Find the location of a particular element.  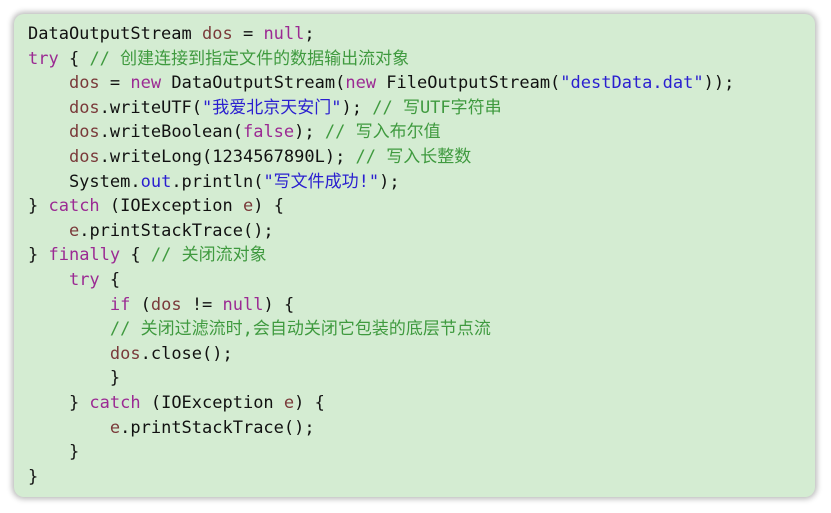

code-text: FileOutputStream( is located at coordinates (468, 83).